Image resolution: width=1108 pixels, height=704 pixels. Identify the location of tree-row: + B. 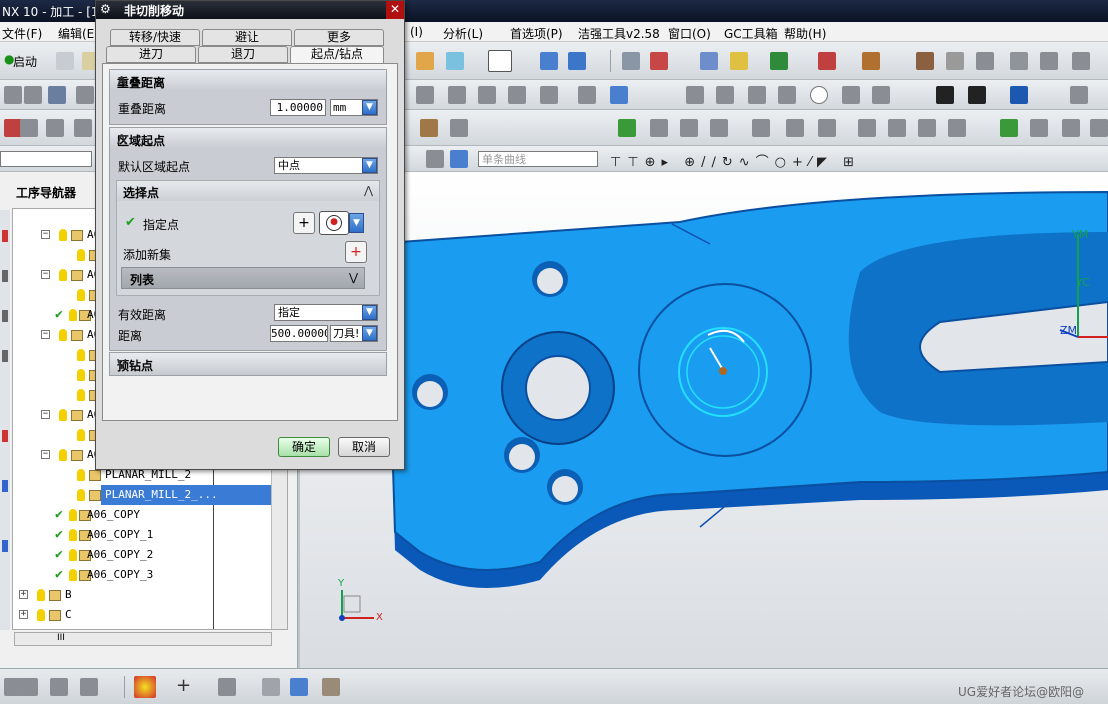
(149, 595).